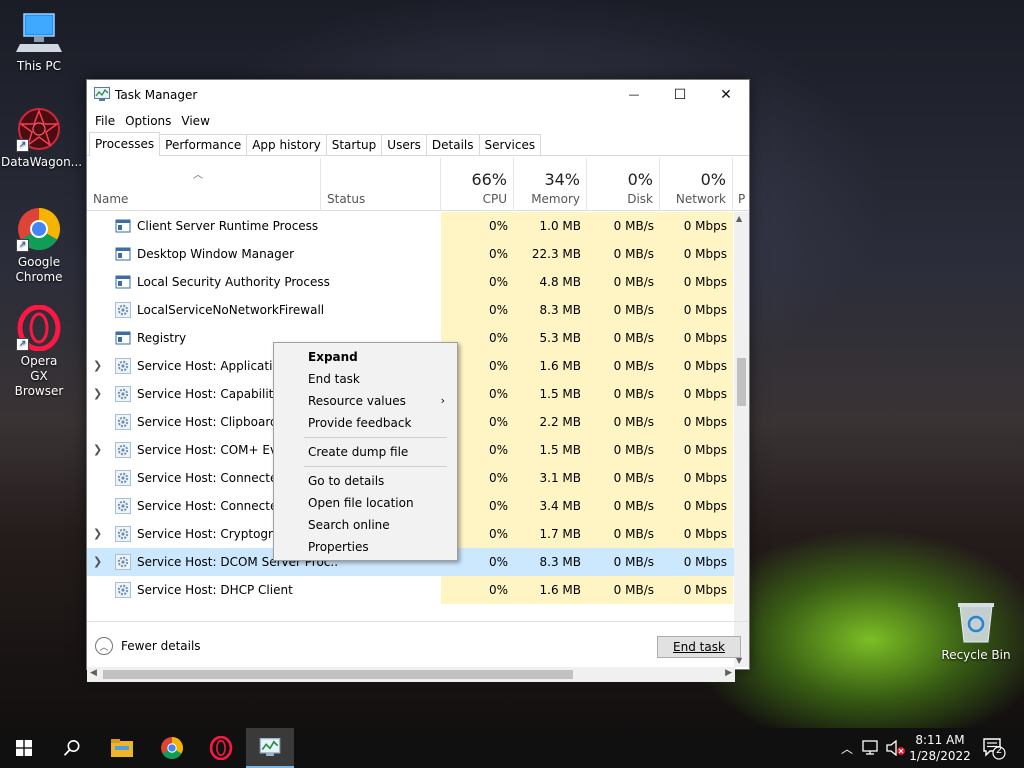 The image size is (1024, 768). Describe the element at coordinates (976, 631) in the screenshot. I see `desktop-icon-recycle-bin: Recycle Bin` at that location.